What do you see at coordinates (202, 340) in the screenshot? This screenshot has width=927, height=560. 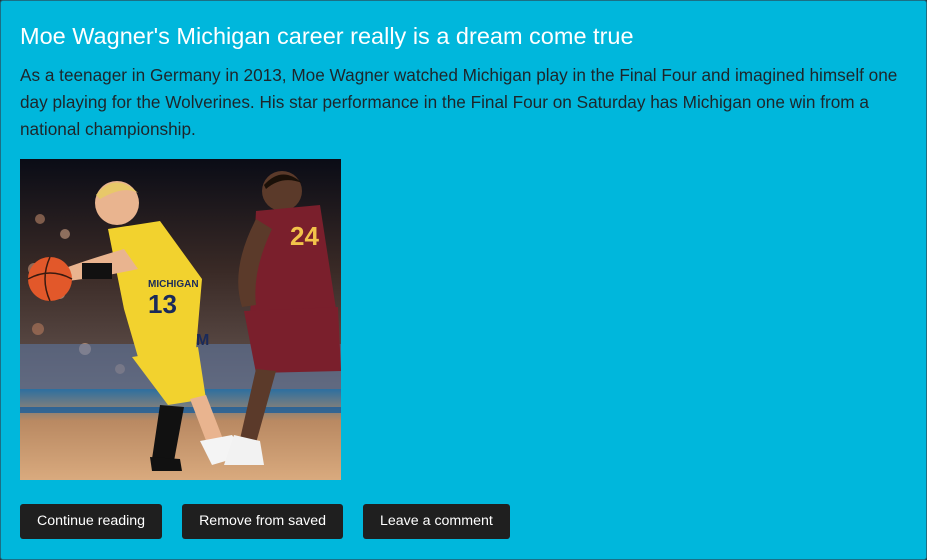 I see `svg-text: M` at bounding box center [202, 340].